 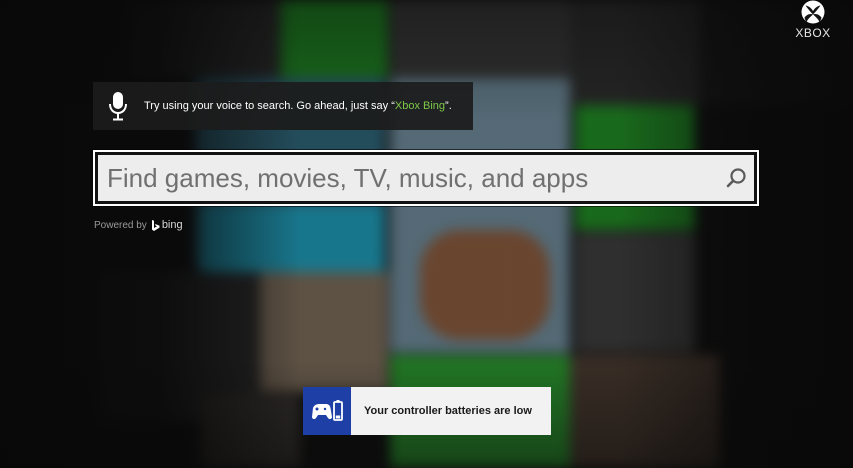 I want to click on search-field-container, so click(x=426, y=178).